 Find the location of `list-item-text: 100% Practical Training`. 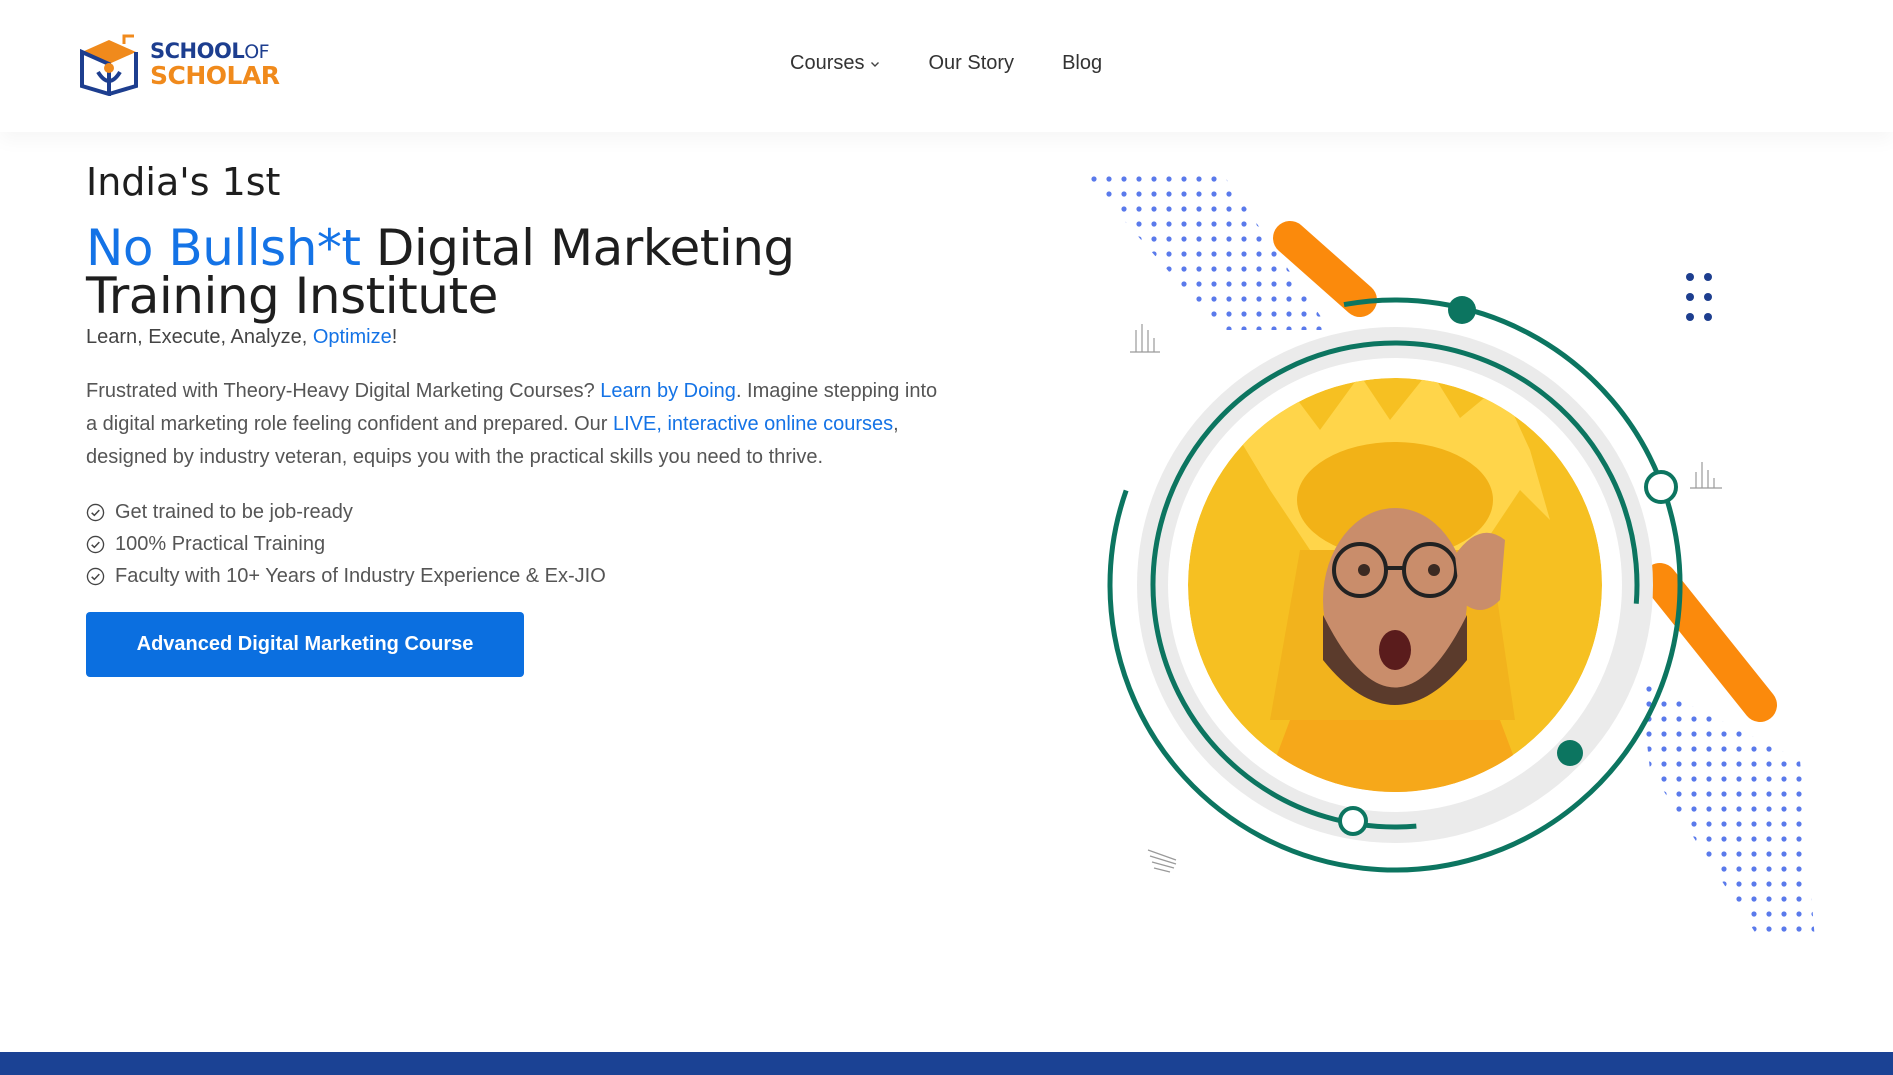

list-item-text: 100% Practical Training is located at coordinates (220, 543).